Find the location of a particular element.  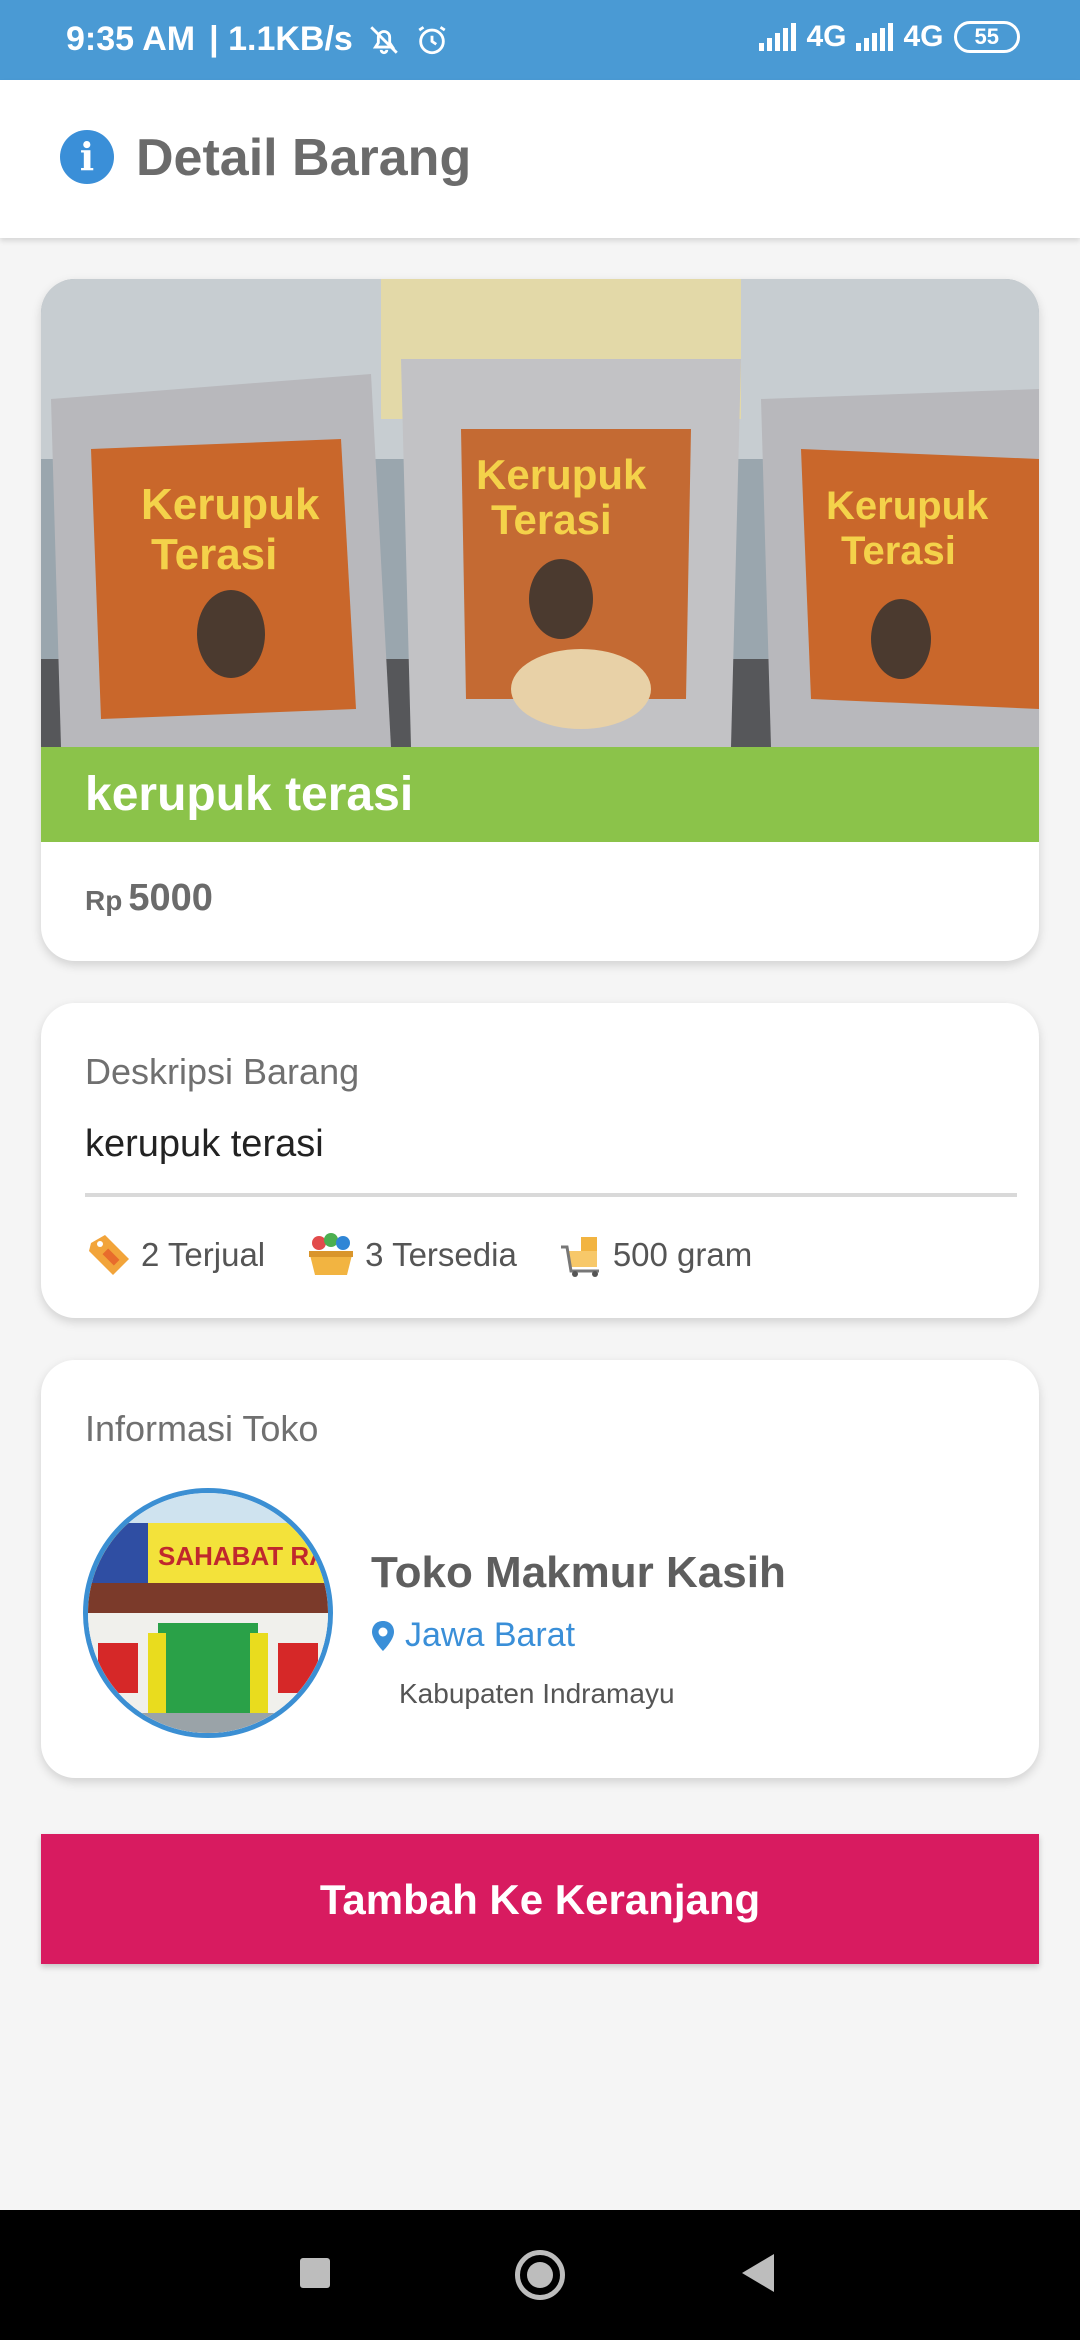

status-left: 9:35 AM | 1.1KB/s is located at coordinates (257, 39).